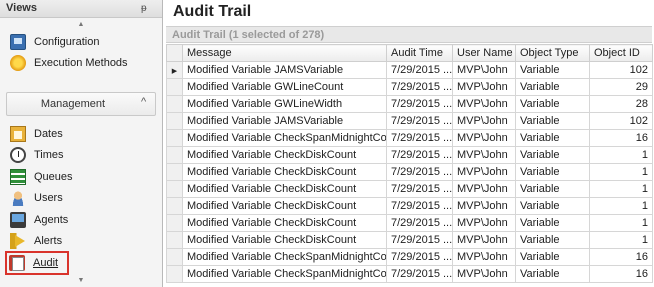 Image resolution: width=654 pixels, height=287 pixels. What do you see at coordinates (84, 155) in the screenshot?
I see `nav-item-times: Times` at bounding box center [84, 155].